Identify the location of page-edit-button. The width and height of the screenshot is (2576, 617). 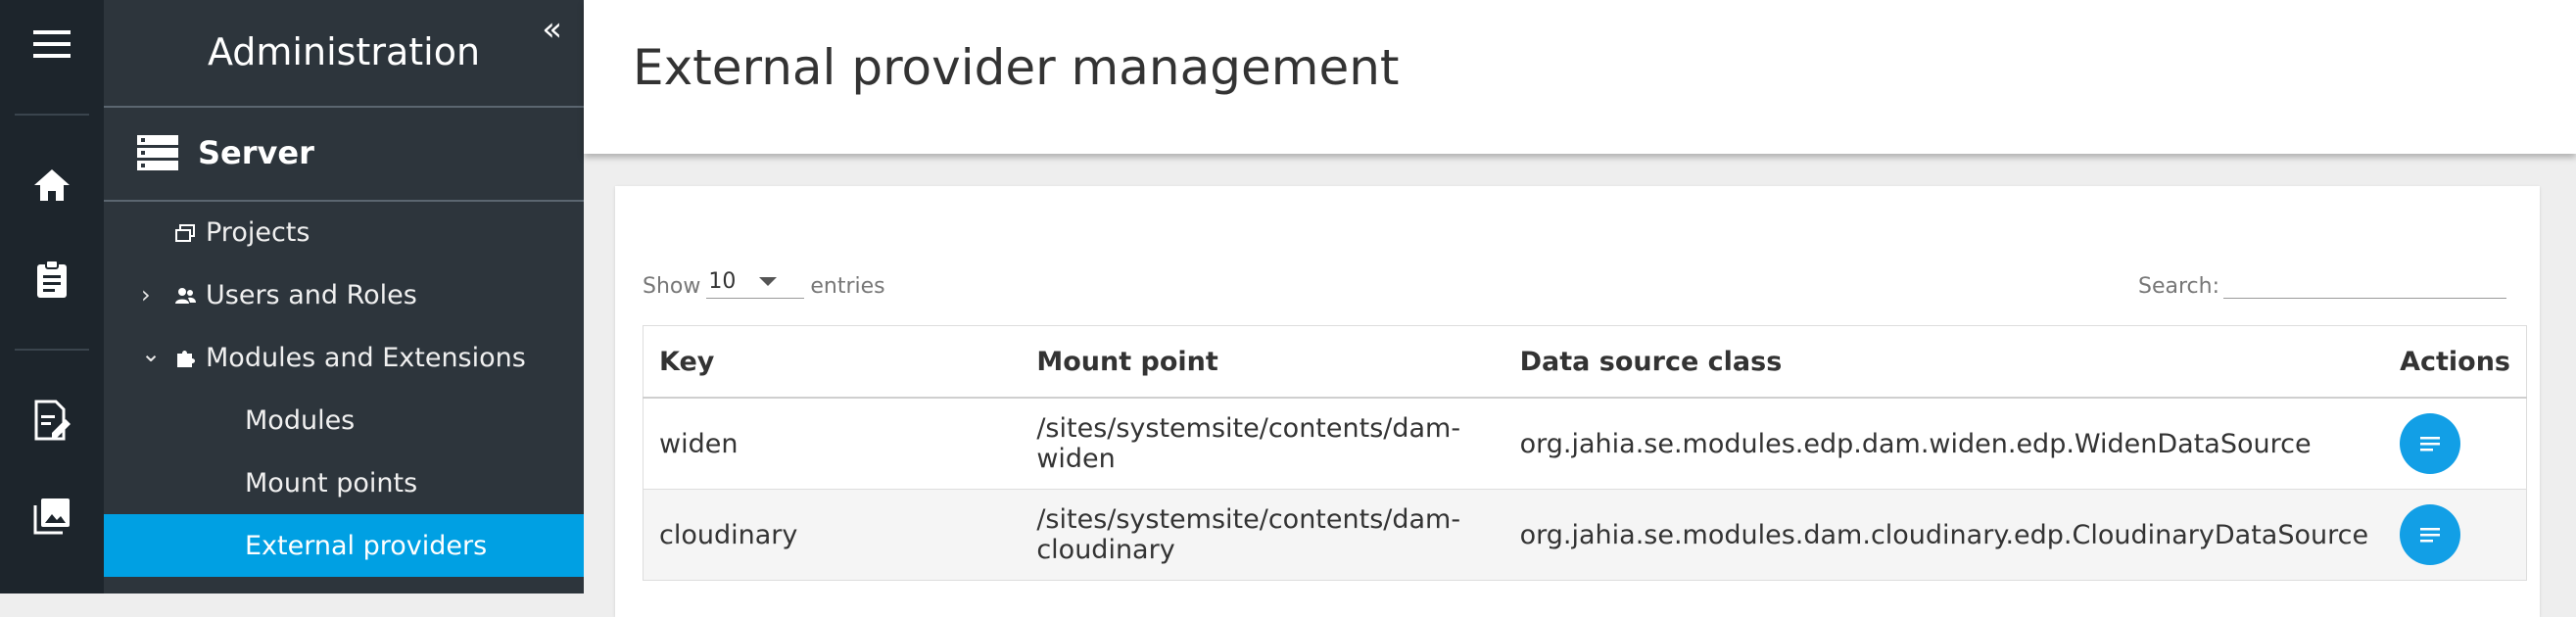
(52, 420).